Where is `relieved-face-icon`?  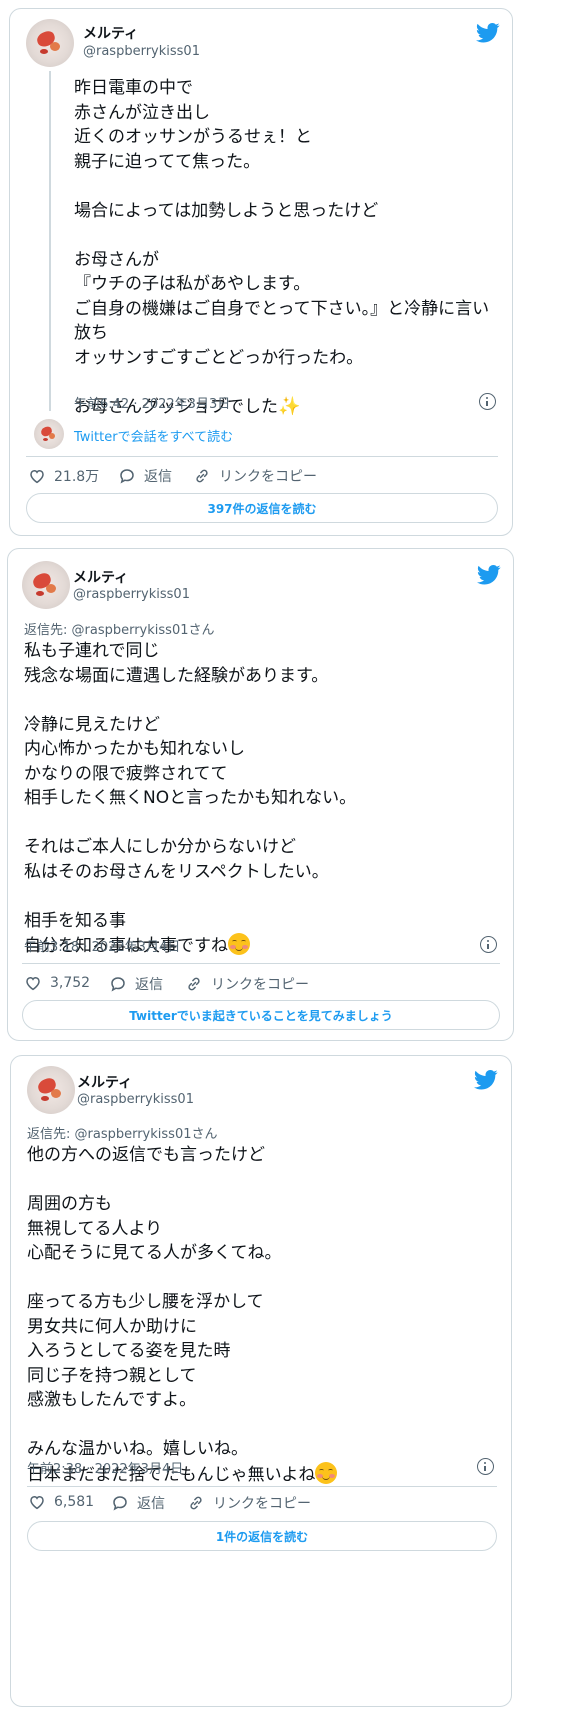 relieved-face-icon is located at coordinates (239, 944).